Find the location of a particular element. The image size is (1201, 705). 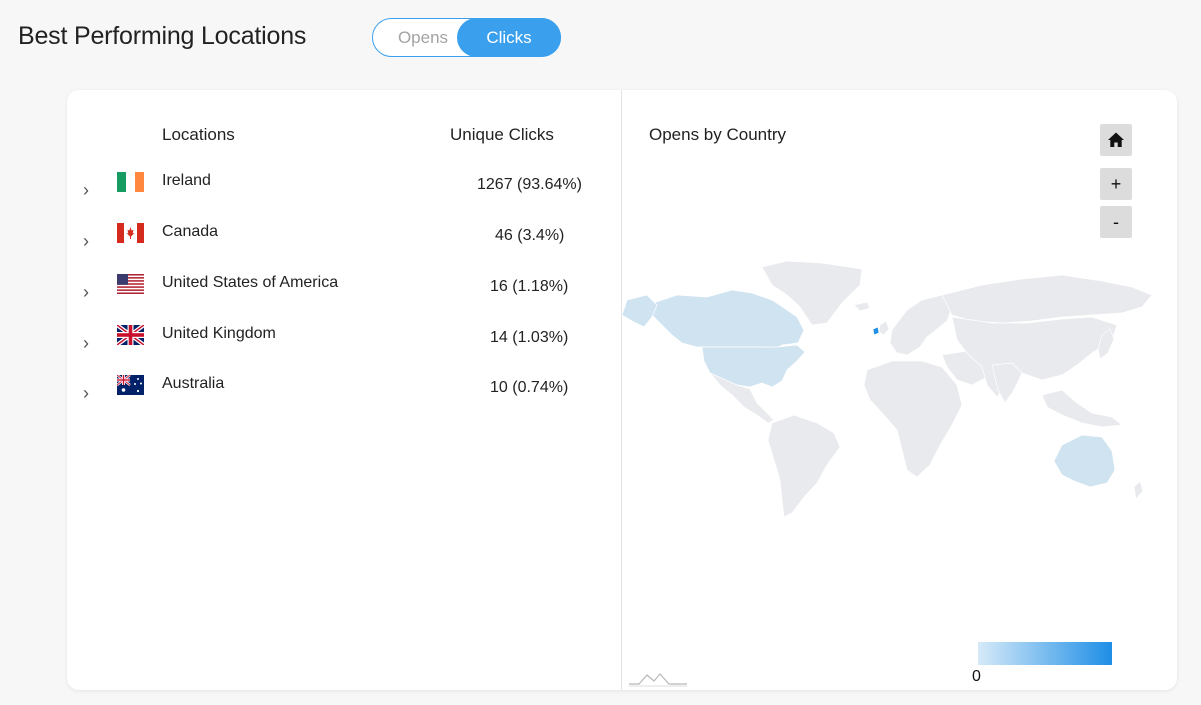

map-region-africa is located at coordinates (913, 419).